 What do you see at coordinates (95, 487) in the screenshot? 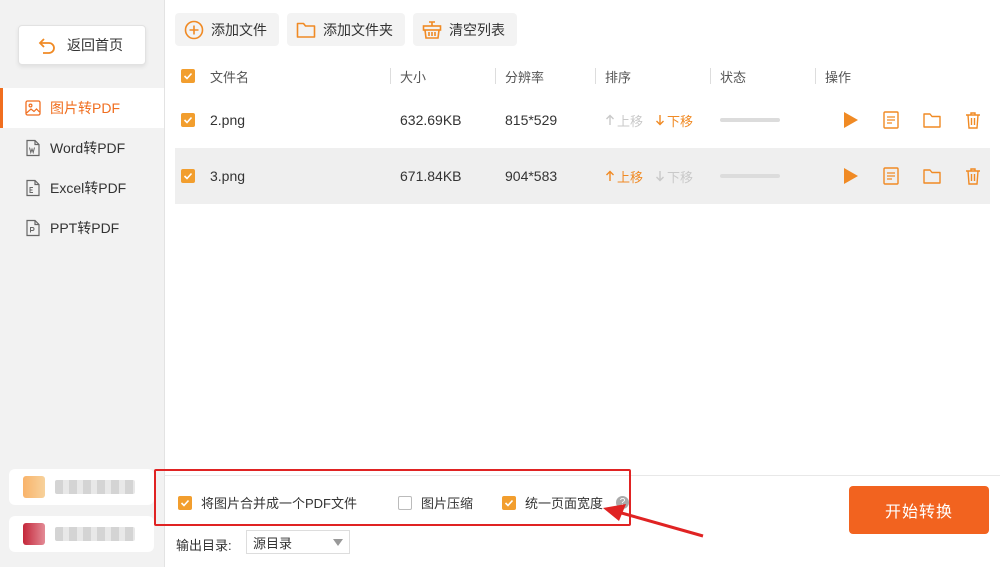
I see `ad-blurred-text` at bounding box center [95, 487].